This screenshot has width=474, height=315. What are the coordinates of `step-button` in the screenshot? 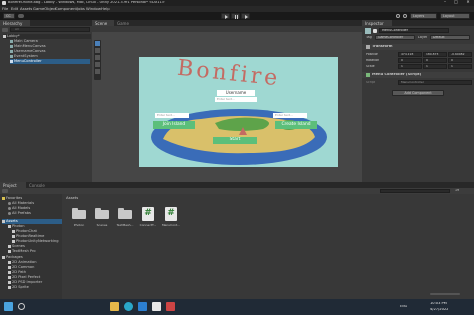 It's located at (245, 16).